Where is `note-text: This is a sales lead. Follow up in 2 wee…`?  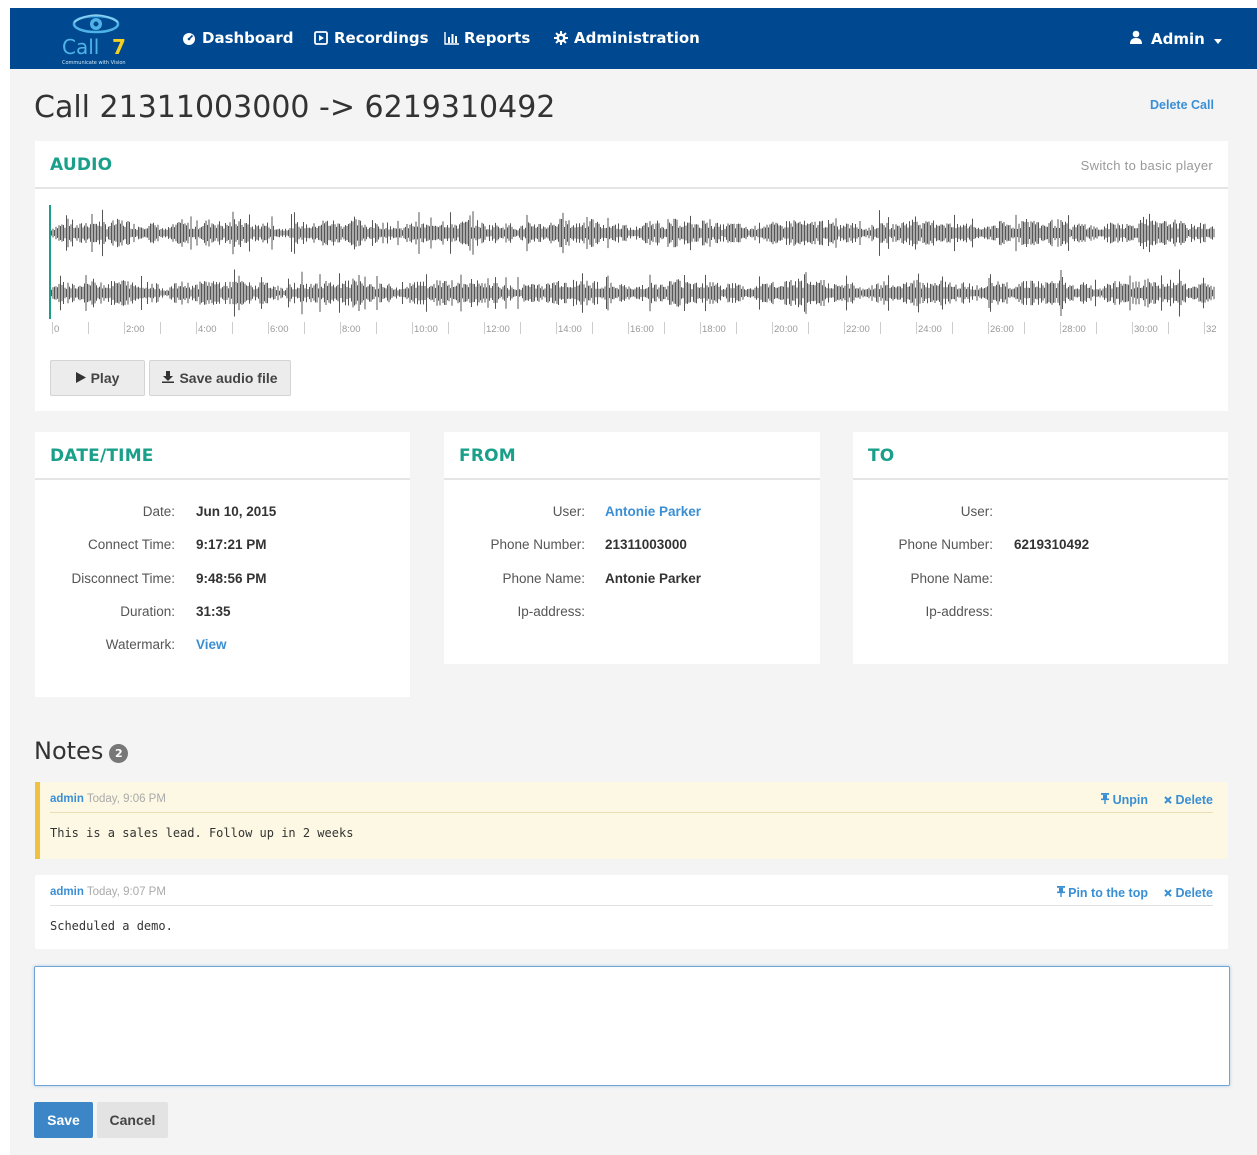
note-text: This is a sales lead. Follow up in 2 wee… is located at coordinates (202, 833).